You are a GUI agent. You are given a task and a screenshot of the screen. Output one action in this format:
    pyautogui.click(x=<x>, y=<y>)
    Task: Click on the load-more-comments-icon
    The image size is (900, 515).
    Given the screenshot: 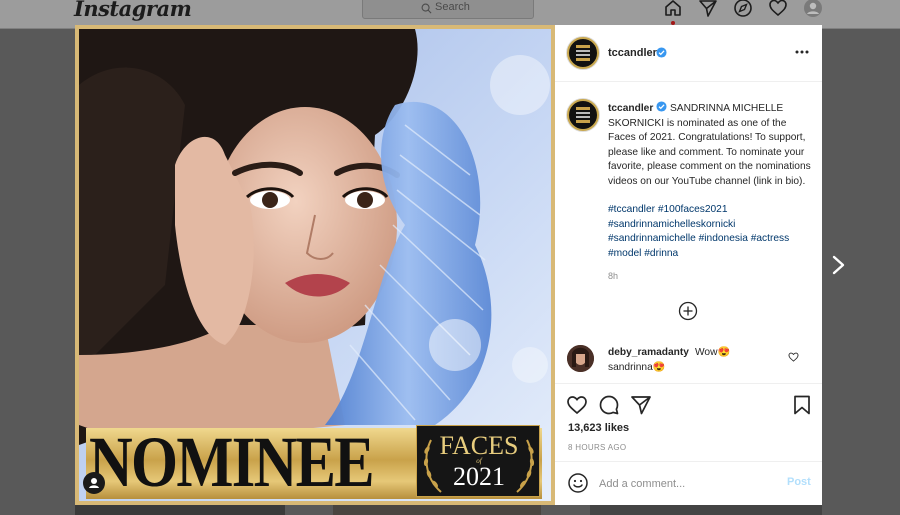 What is the action you would take?
    pyautogui.click(x=688, y=311)
    